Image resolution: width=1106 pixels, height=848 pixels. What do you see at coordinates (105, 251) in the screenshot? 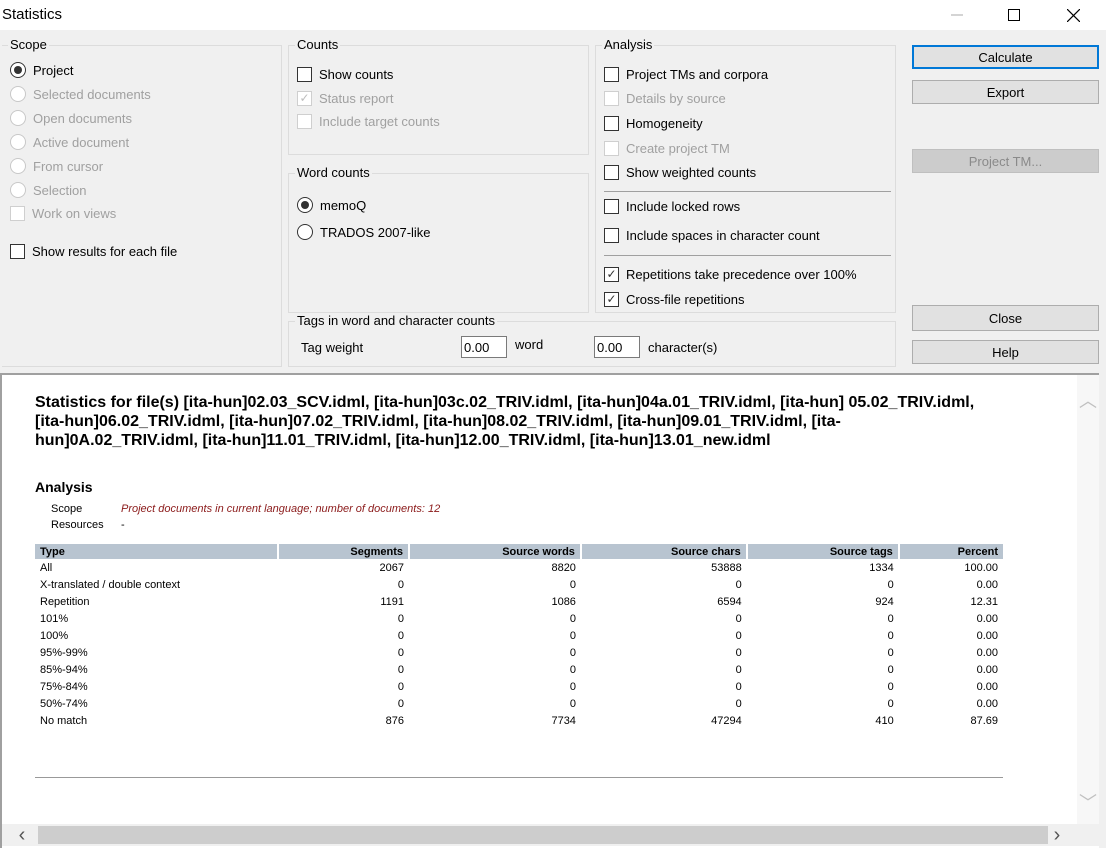
I see `show-results-each-file-label: Show results for each file` at bounding box center [105, 251].